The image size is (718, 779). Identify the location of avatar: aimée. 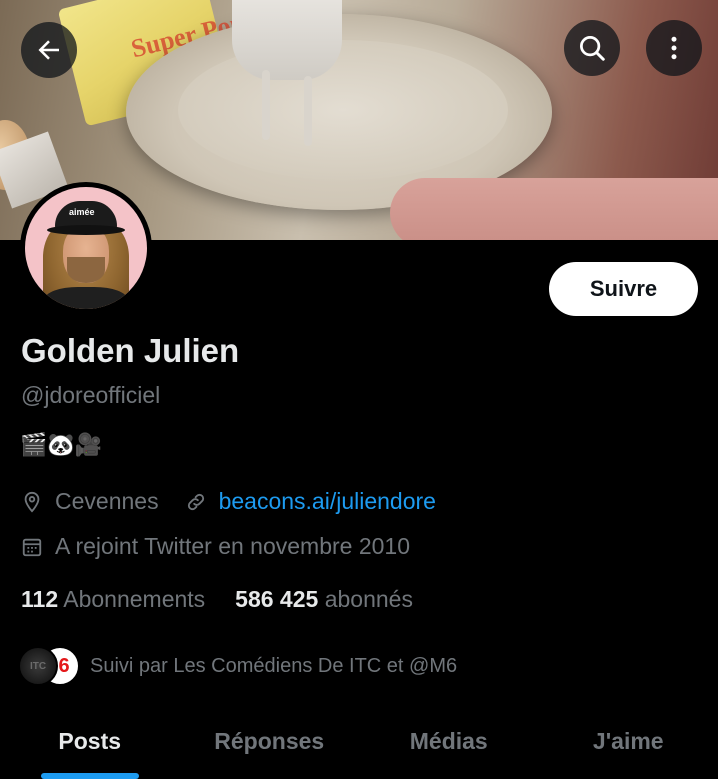
(86, 248).